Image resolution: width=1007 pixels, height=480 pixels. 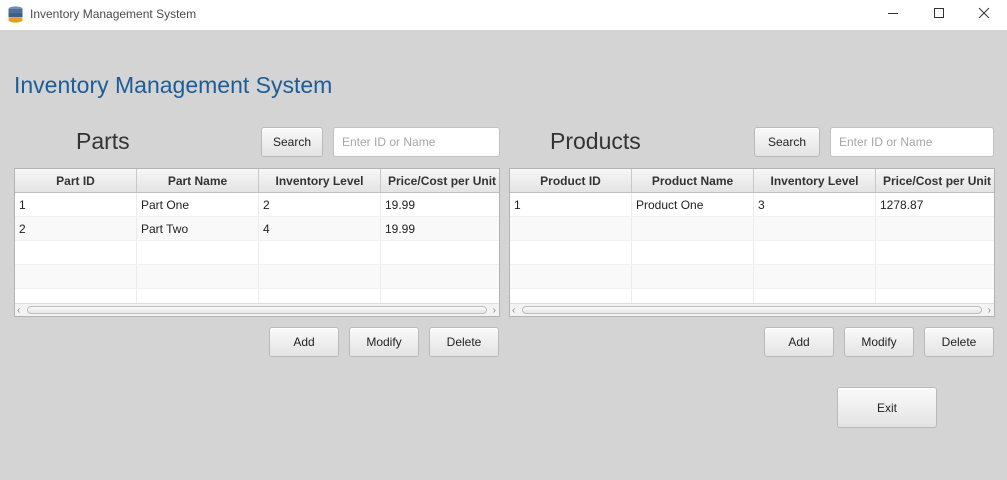 What do you see at coordinates (15, 14) in the screenshot?
I see `database-icon` at bounding box center [15, 14].